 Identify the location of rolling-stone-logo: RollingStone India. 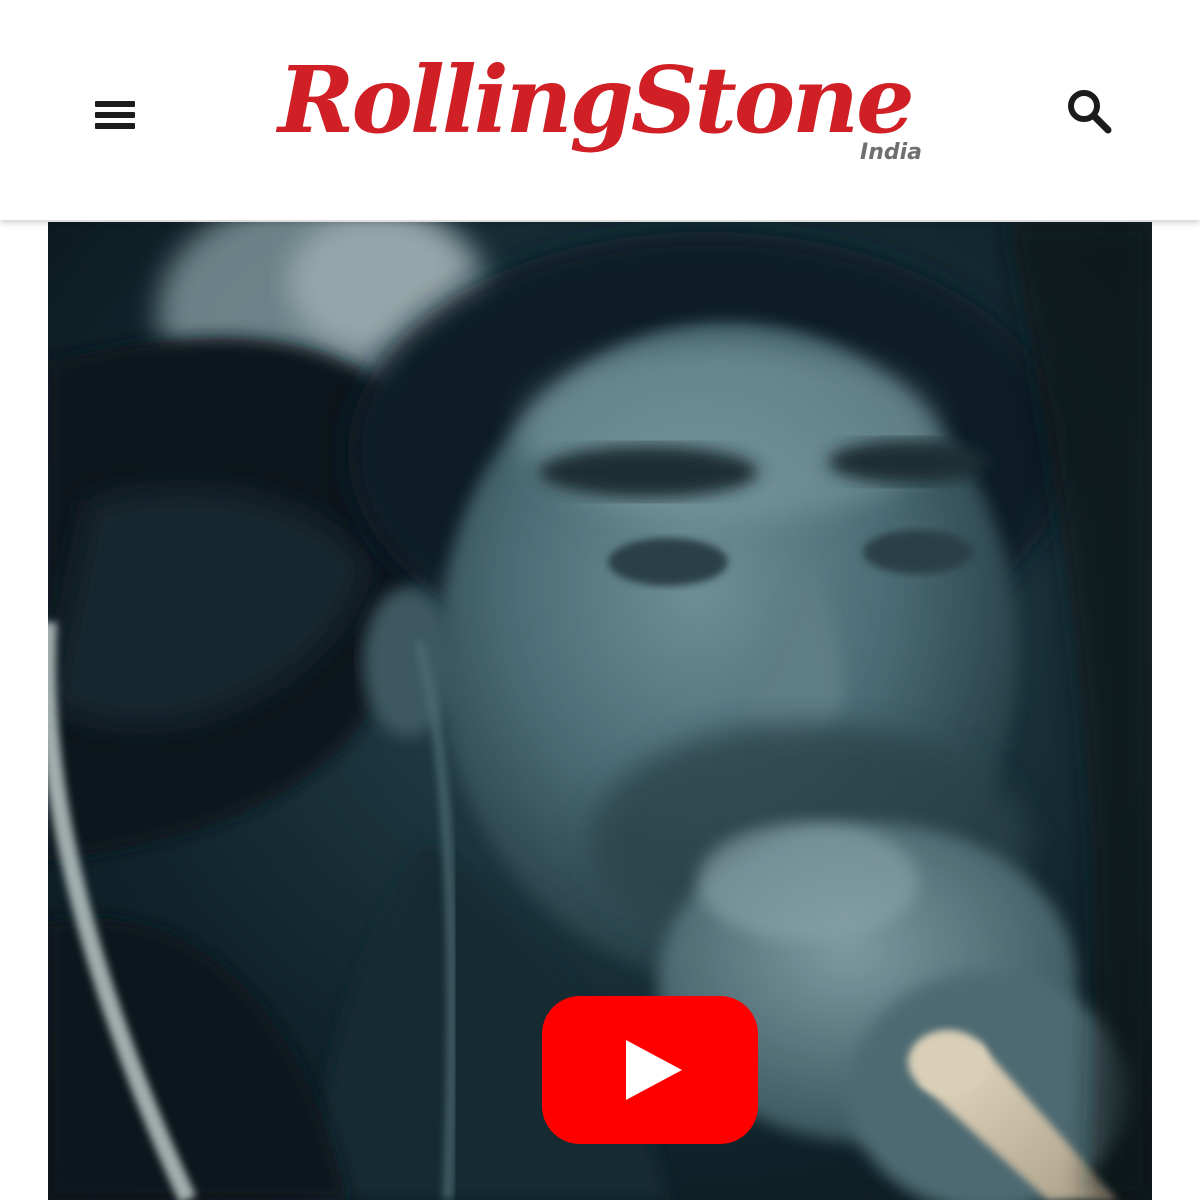
(600, 110).